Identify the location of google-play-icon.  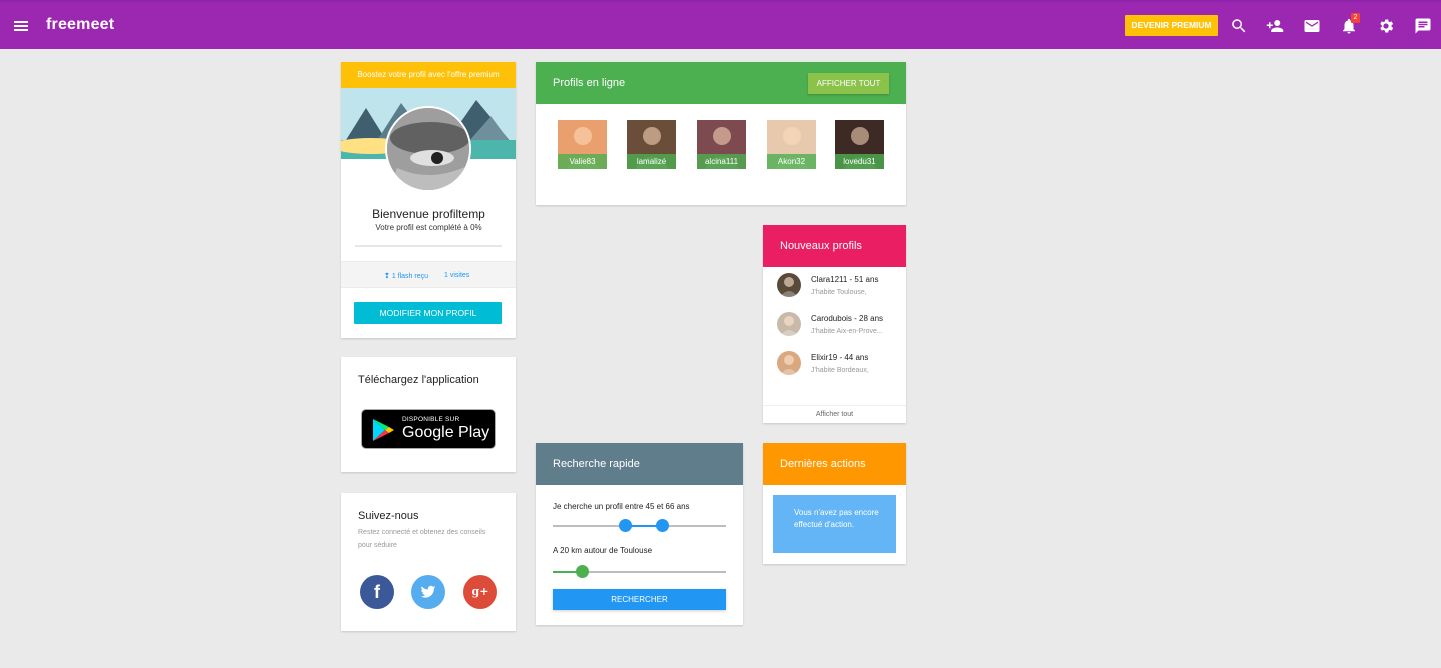
(383, 430).